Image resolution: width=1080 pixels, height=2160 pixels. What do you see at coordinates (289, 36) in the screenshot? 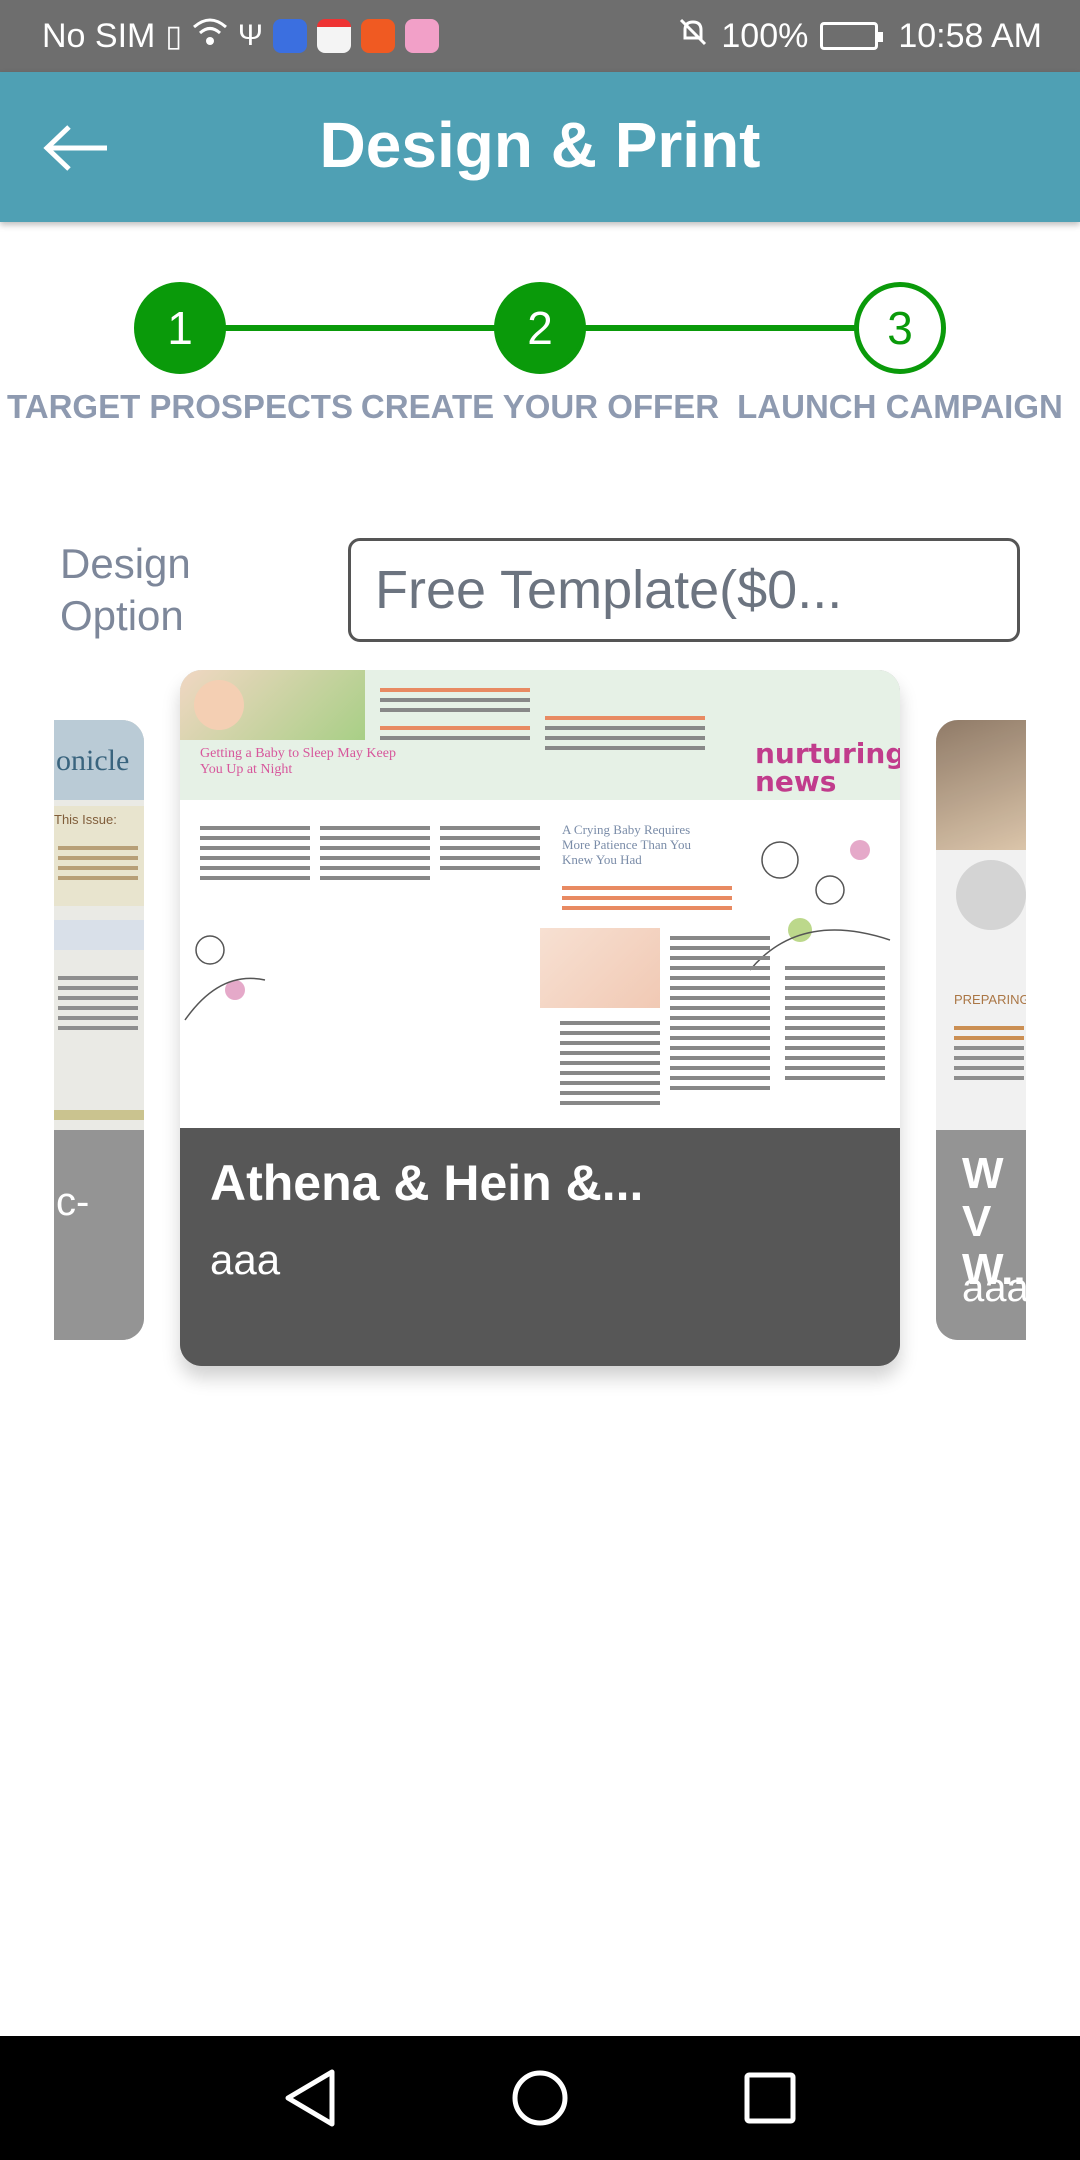
I see `music-app-icon` at bounding box center [289, 36].